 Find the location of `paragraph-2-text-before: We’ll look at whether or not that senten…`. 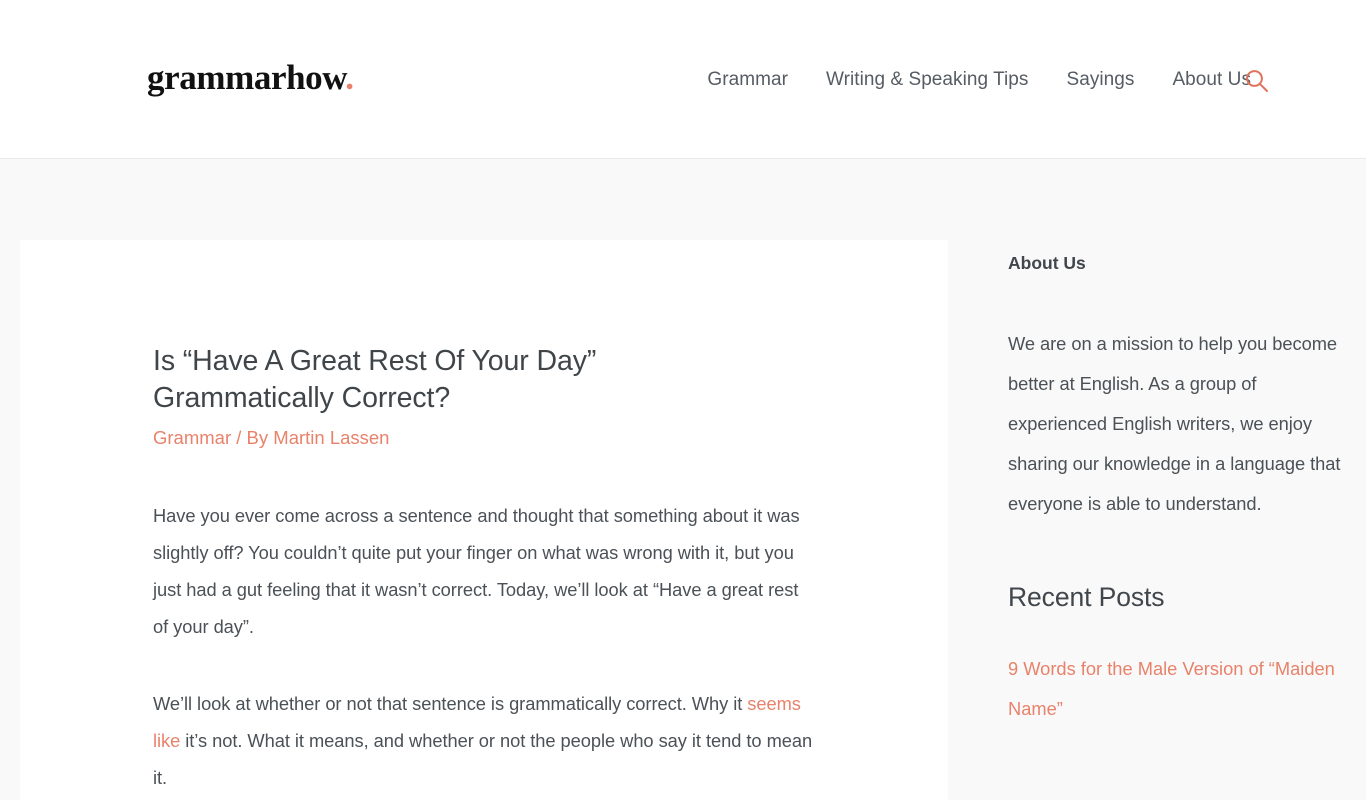

paragraph-2-text-before: We’ll look at whether or not that senten… is located at coordinates (450, 703).